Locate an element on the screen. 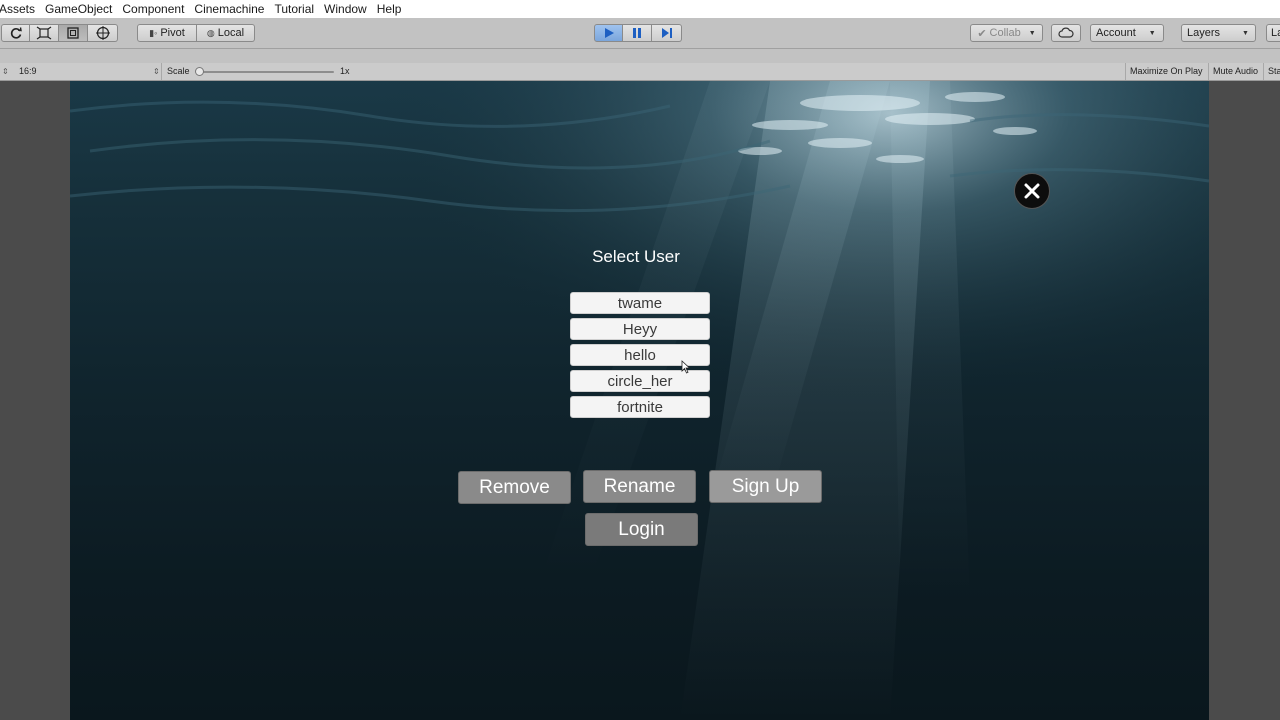 This screenshot has height=720, width=1280. menu-gameobject: GameObject is located at coordinates (78, 9).